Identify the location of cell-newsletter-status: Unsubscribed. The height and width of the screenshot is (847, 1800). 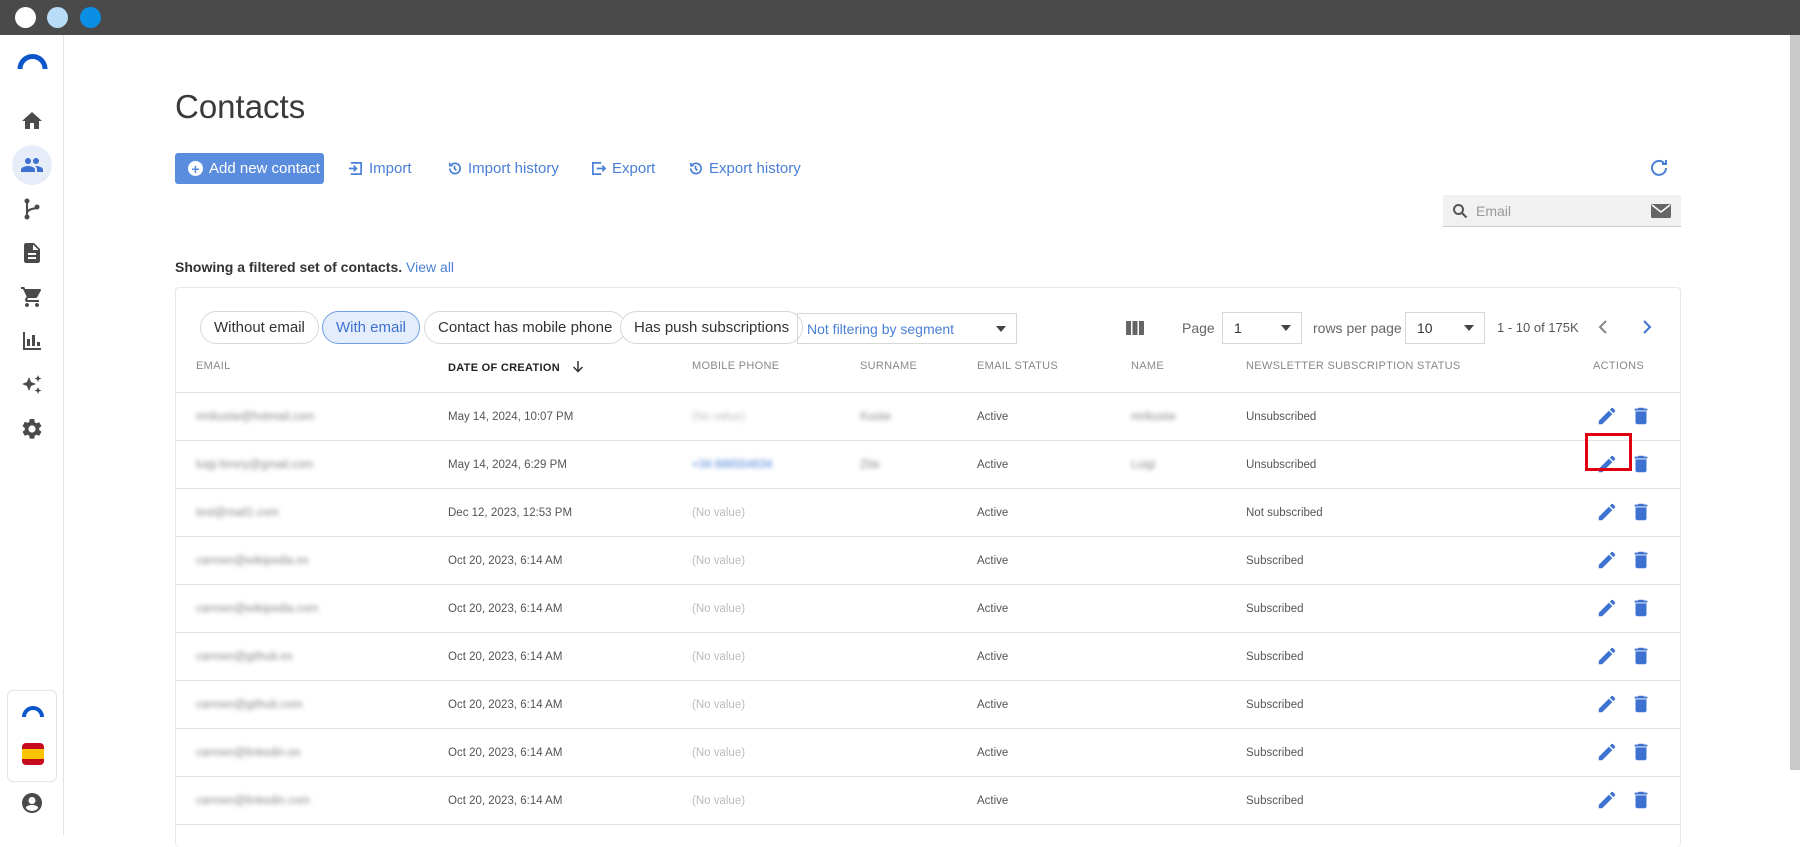
(1281, 417).